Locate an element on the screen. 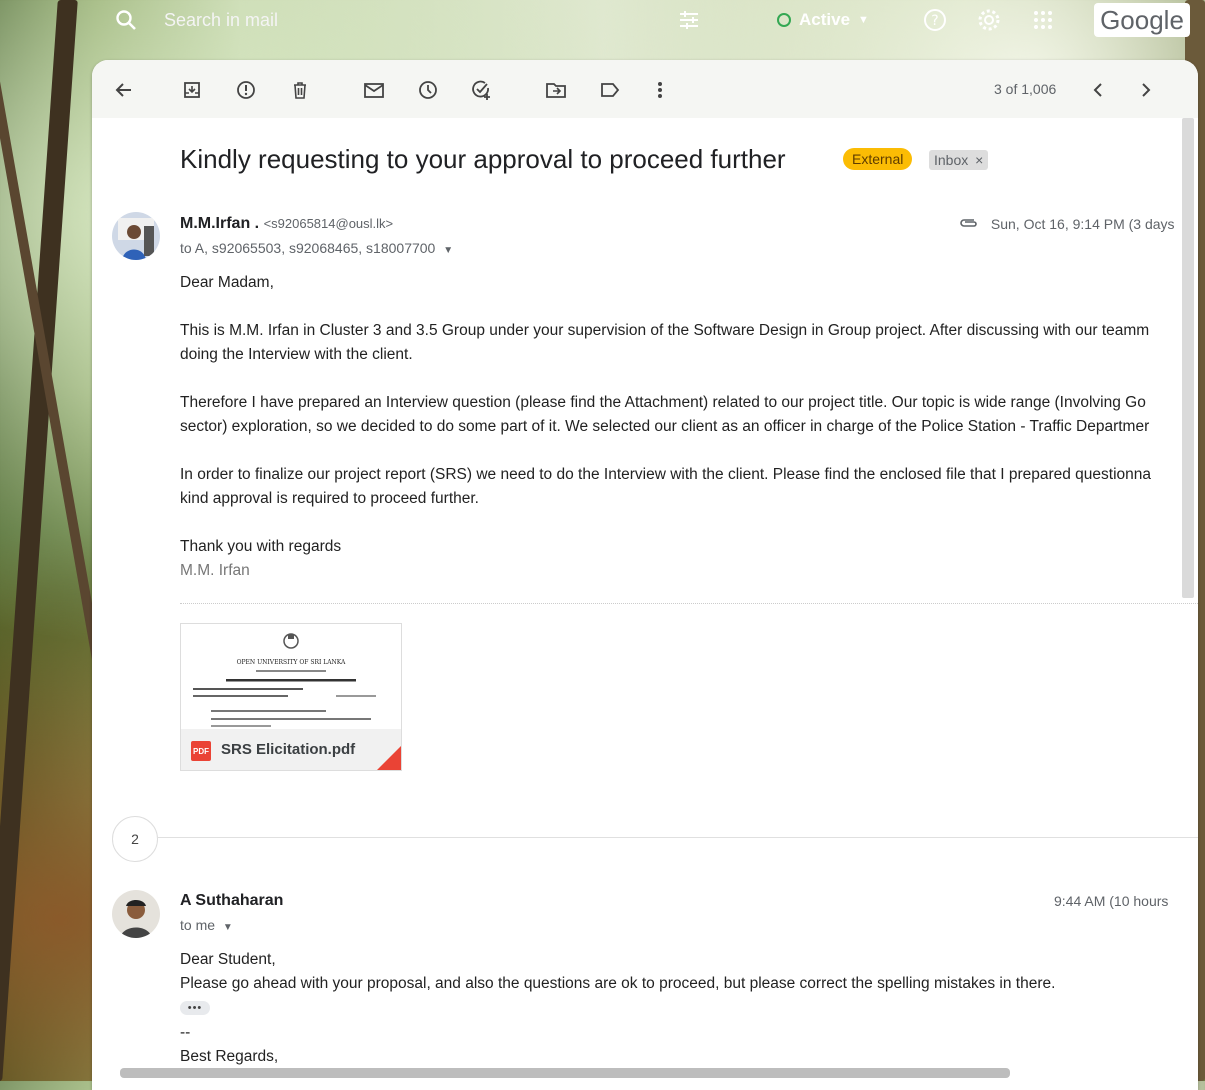 The image size is (1205, 1090). remove-label-icon: × is located at coordinates (979, 160).